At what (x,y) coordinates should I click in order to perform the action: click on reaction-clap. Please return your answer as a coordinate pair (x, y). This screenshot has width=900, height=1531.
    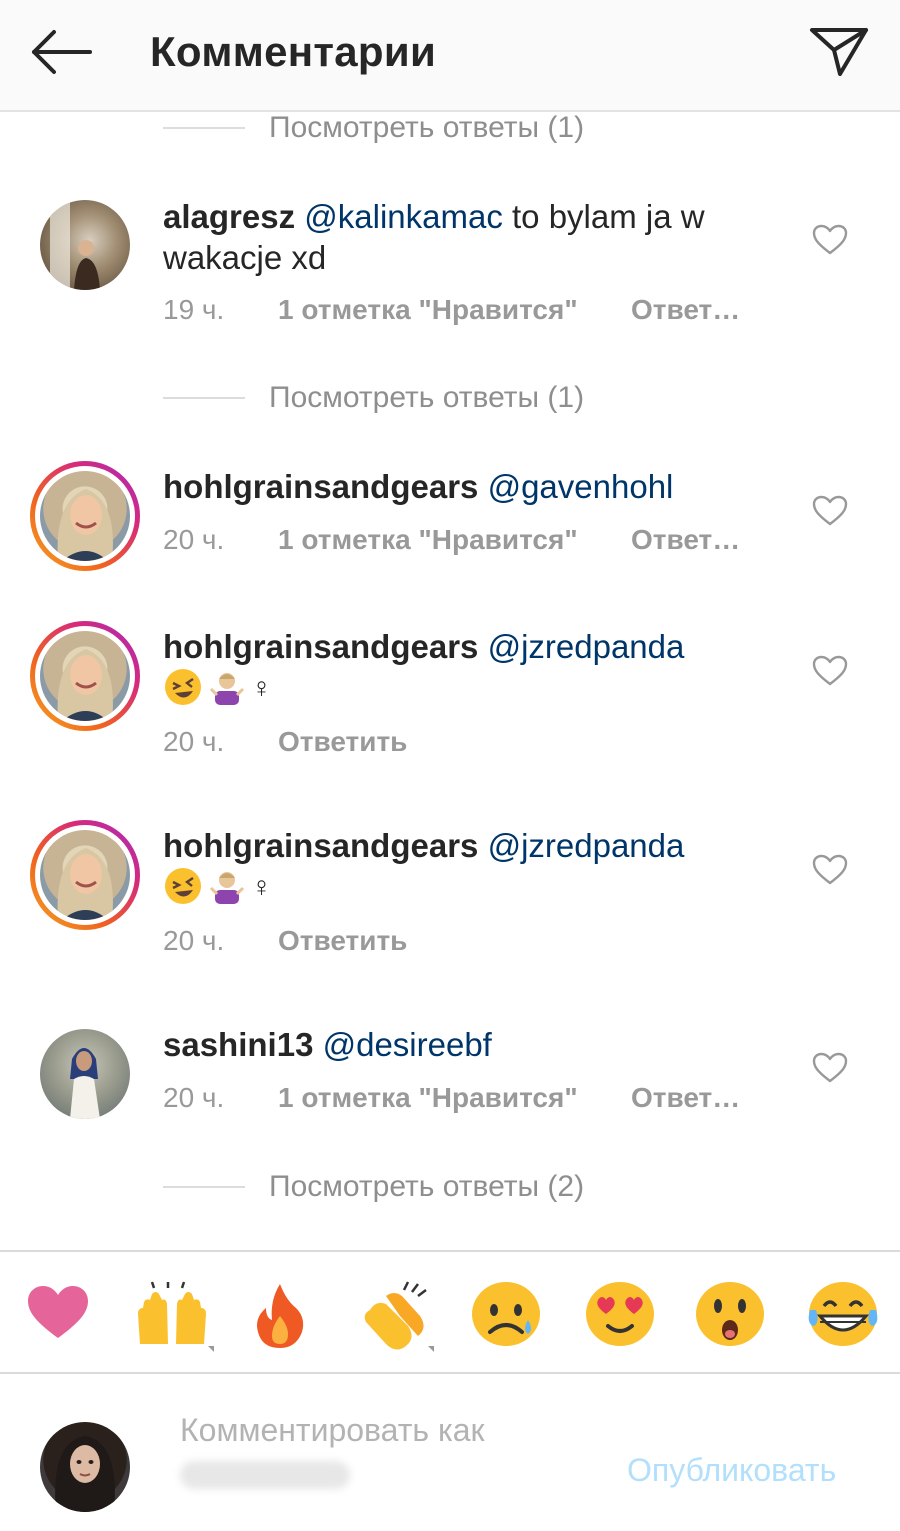
    Looking at the image, I should click on (395, 1316).